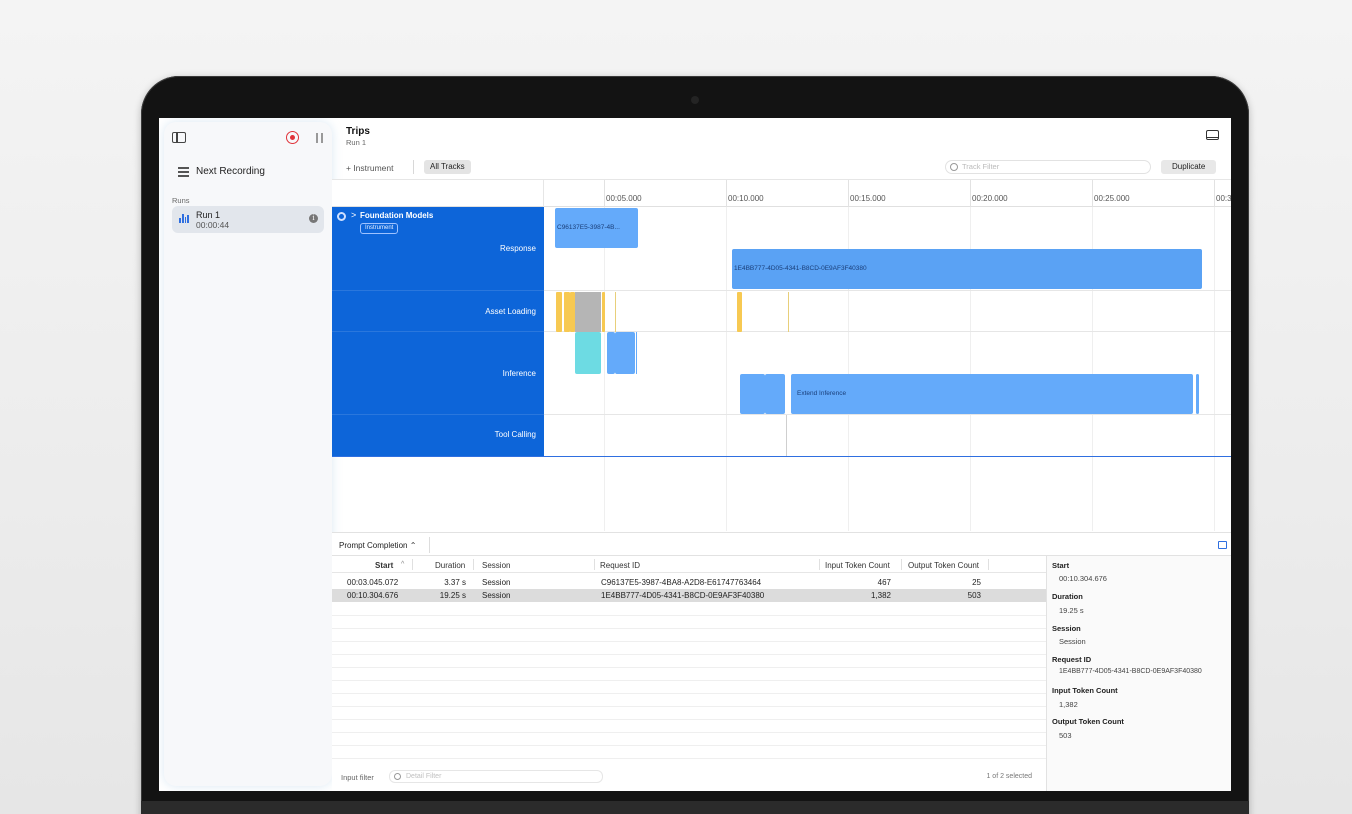 The image size is (1352, 814). Describe the element at coordinates (781, 544) in the screenshot. I see `detail-header: Prompt Completion ⌃` at that location.